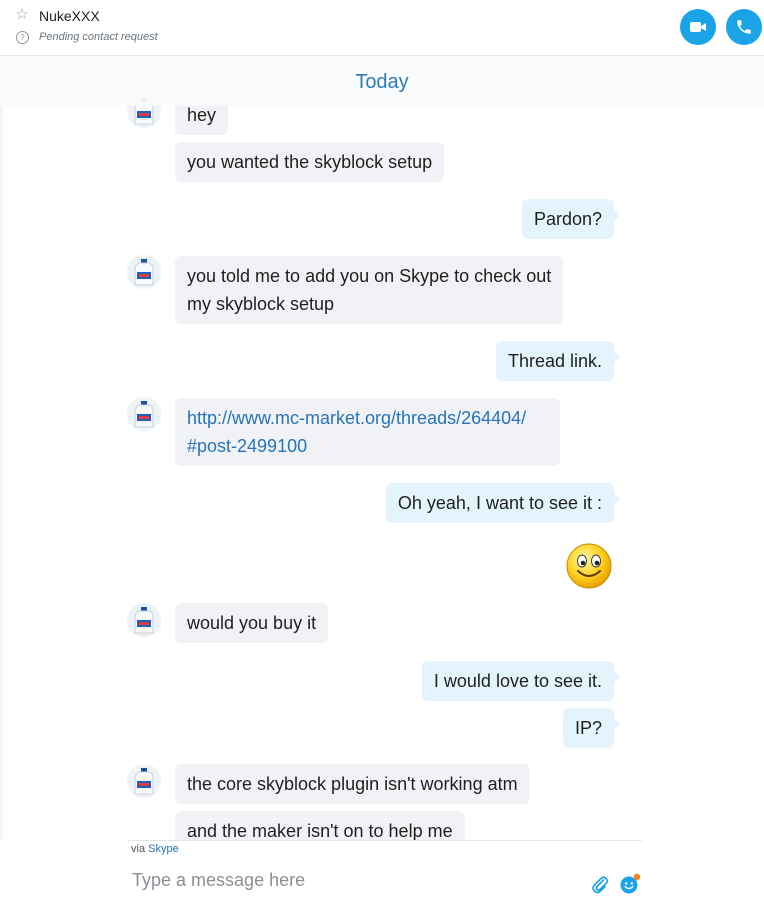  I want to click on message-bubble-outgoing: Thread link., so click(558, 361).